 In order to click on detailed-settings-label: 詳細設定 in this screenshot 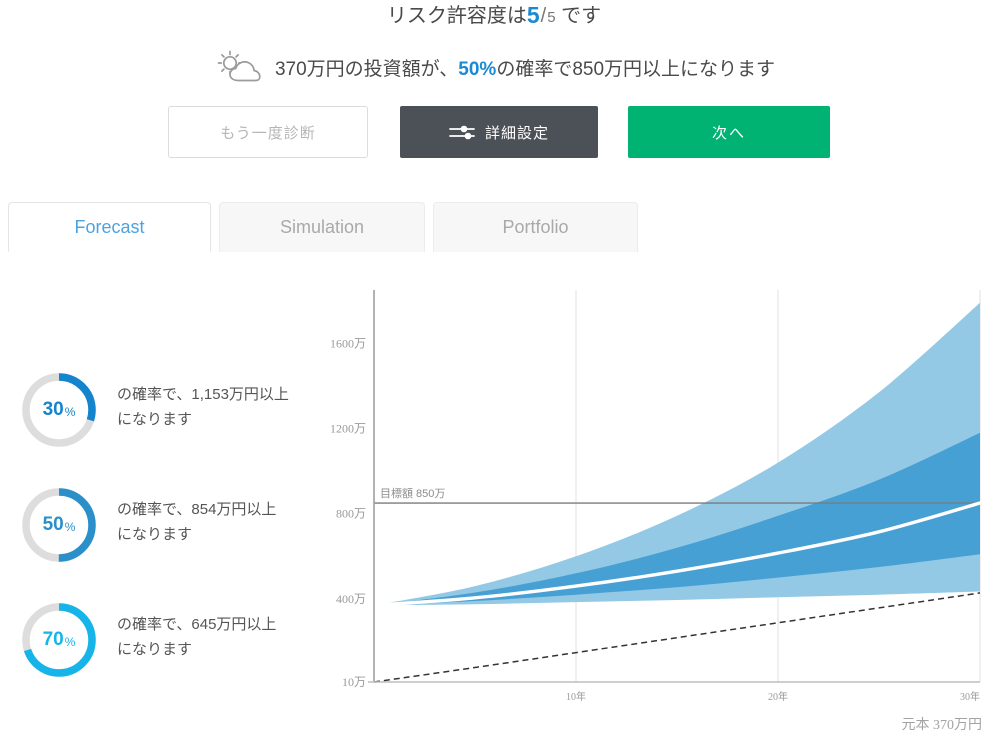, I will do `click(516, 133)`.